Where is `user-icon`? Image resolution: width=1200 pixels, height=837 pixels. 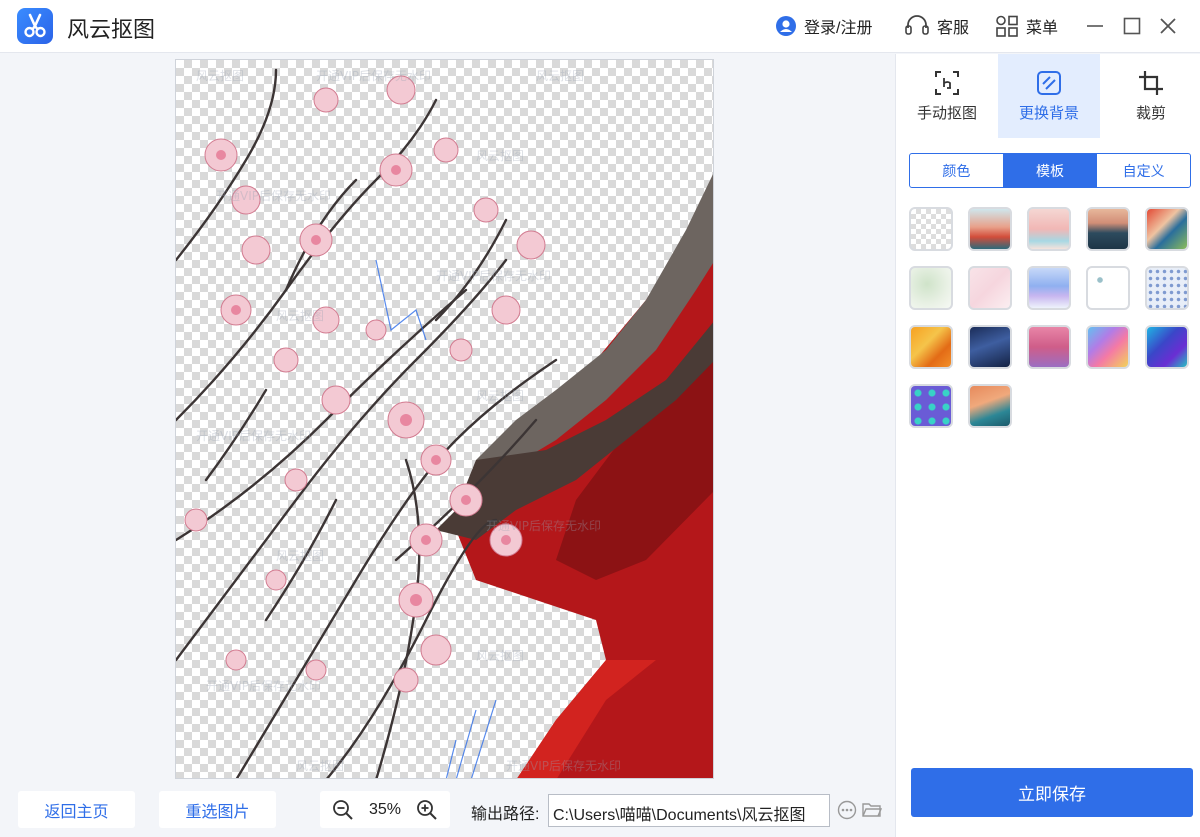 user-icon is located at coordinates (786, 26).